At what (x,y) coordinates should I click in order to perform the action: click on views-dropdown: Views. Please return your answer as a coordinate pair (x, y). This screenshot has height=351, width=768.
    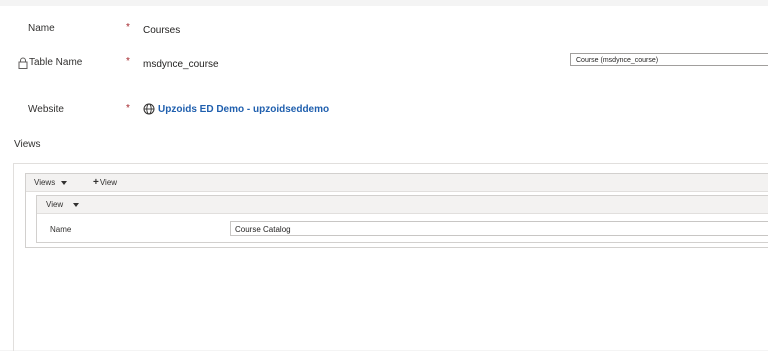
    Looking at the image, I should click on (51, 182).